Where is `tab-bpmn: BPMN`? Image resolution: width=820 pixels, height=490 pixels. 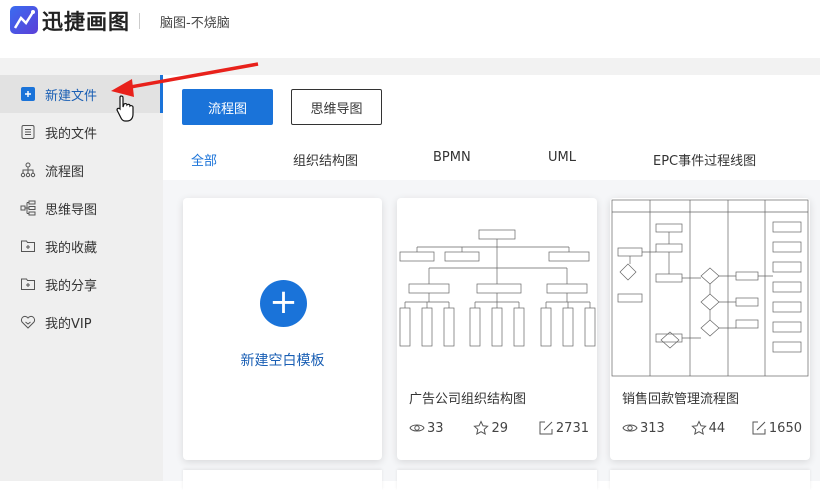 tab-bpmn: BPMN is located at coordinates (452, 157).